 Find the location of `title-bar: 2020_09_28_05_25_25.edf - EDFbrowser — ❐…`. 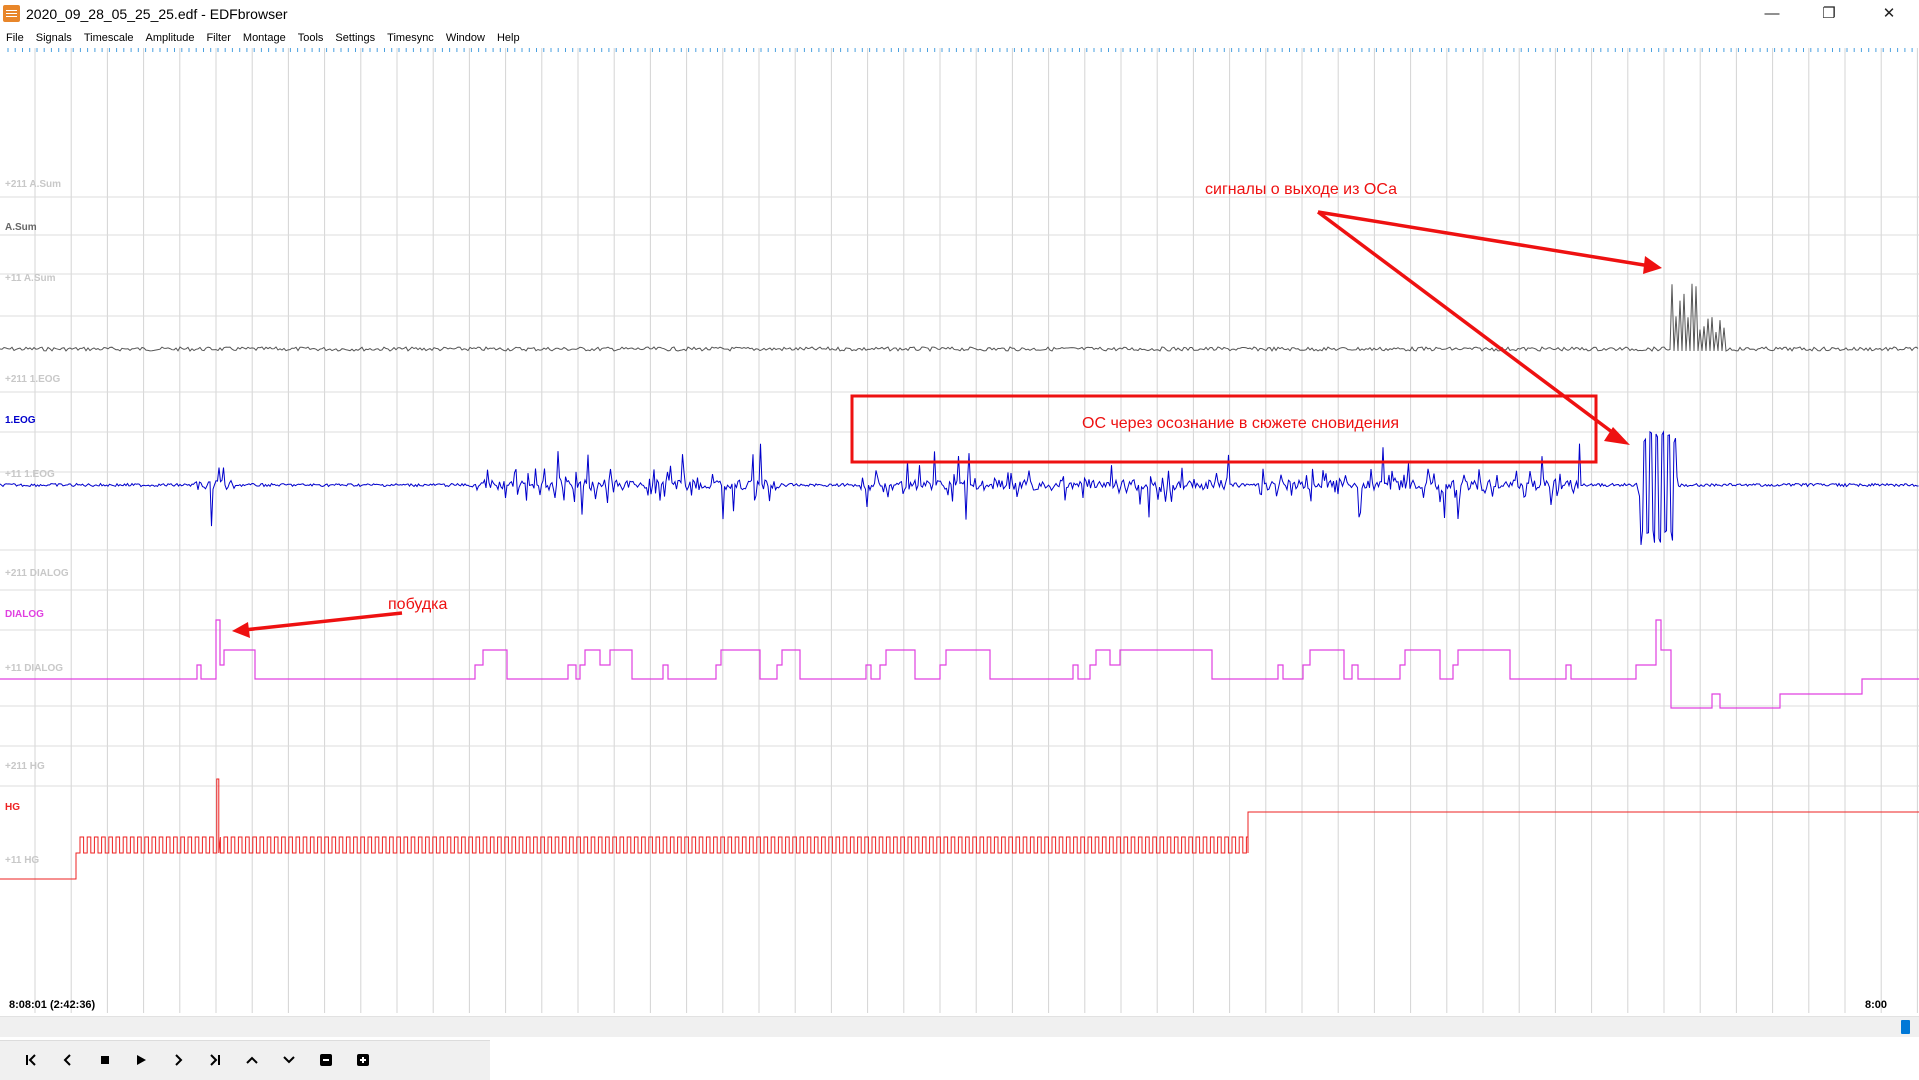

title-bar: 2020_09_28_05_25_25.edf - EDFbrowser — ❐… is located at coordinates (959, 14).